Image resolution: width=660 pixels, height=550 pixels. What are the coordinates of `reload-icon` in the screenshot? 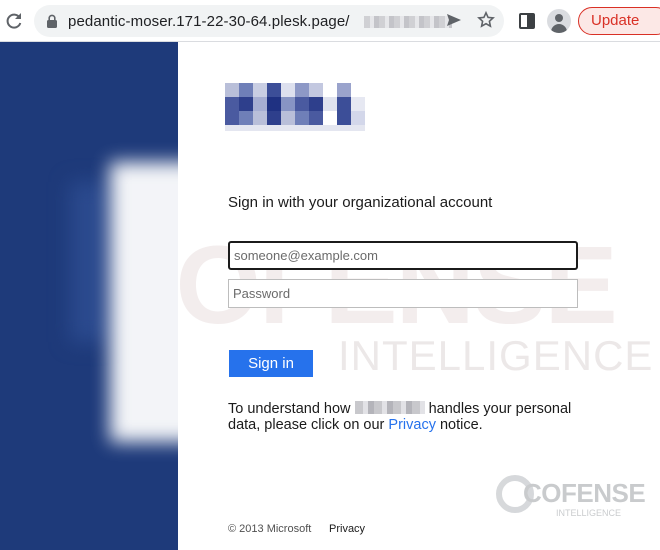 It's located at (14, 21).